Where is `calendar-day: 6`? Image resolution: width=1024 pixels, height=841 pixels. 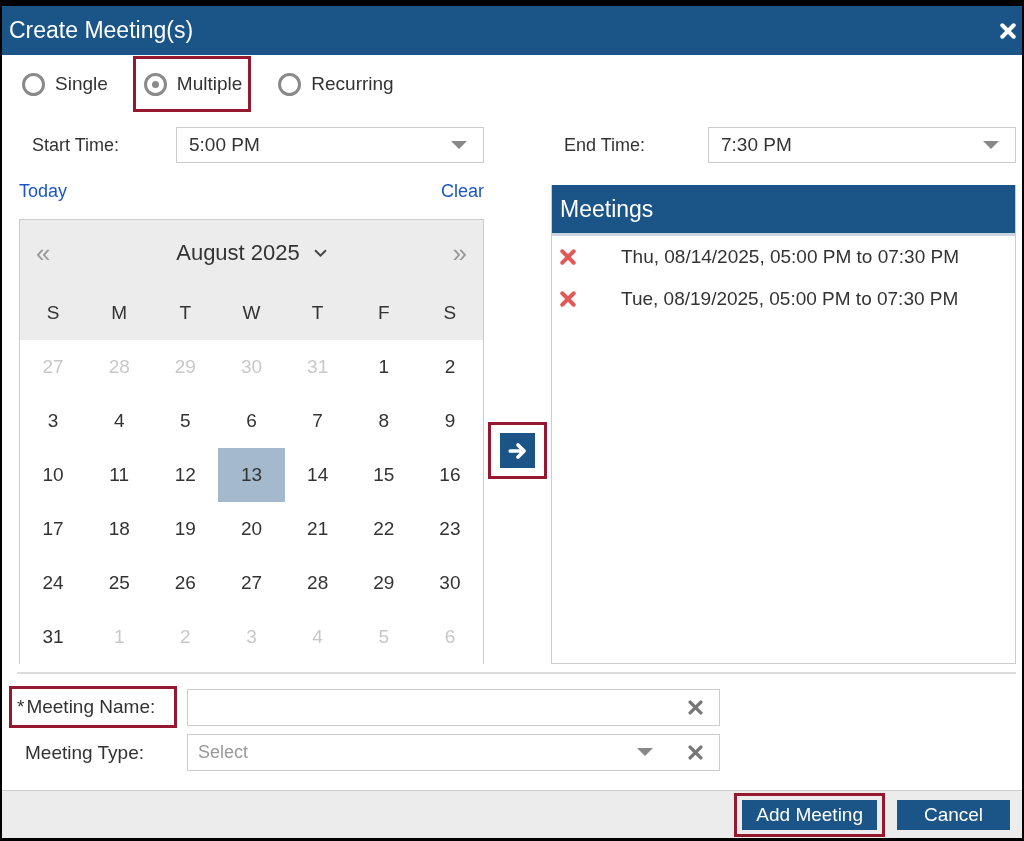 calendar-day: 6 is located at coordinates (251, 421).